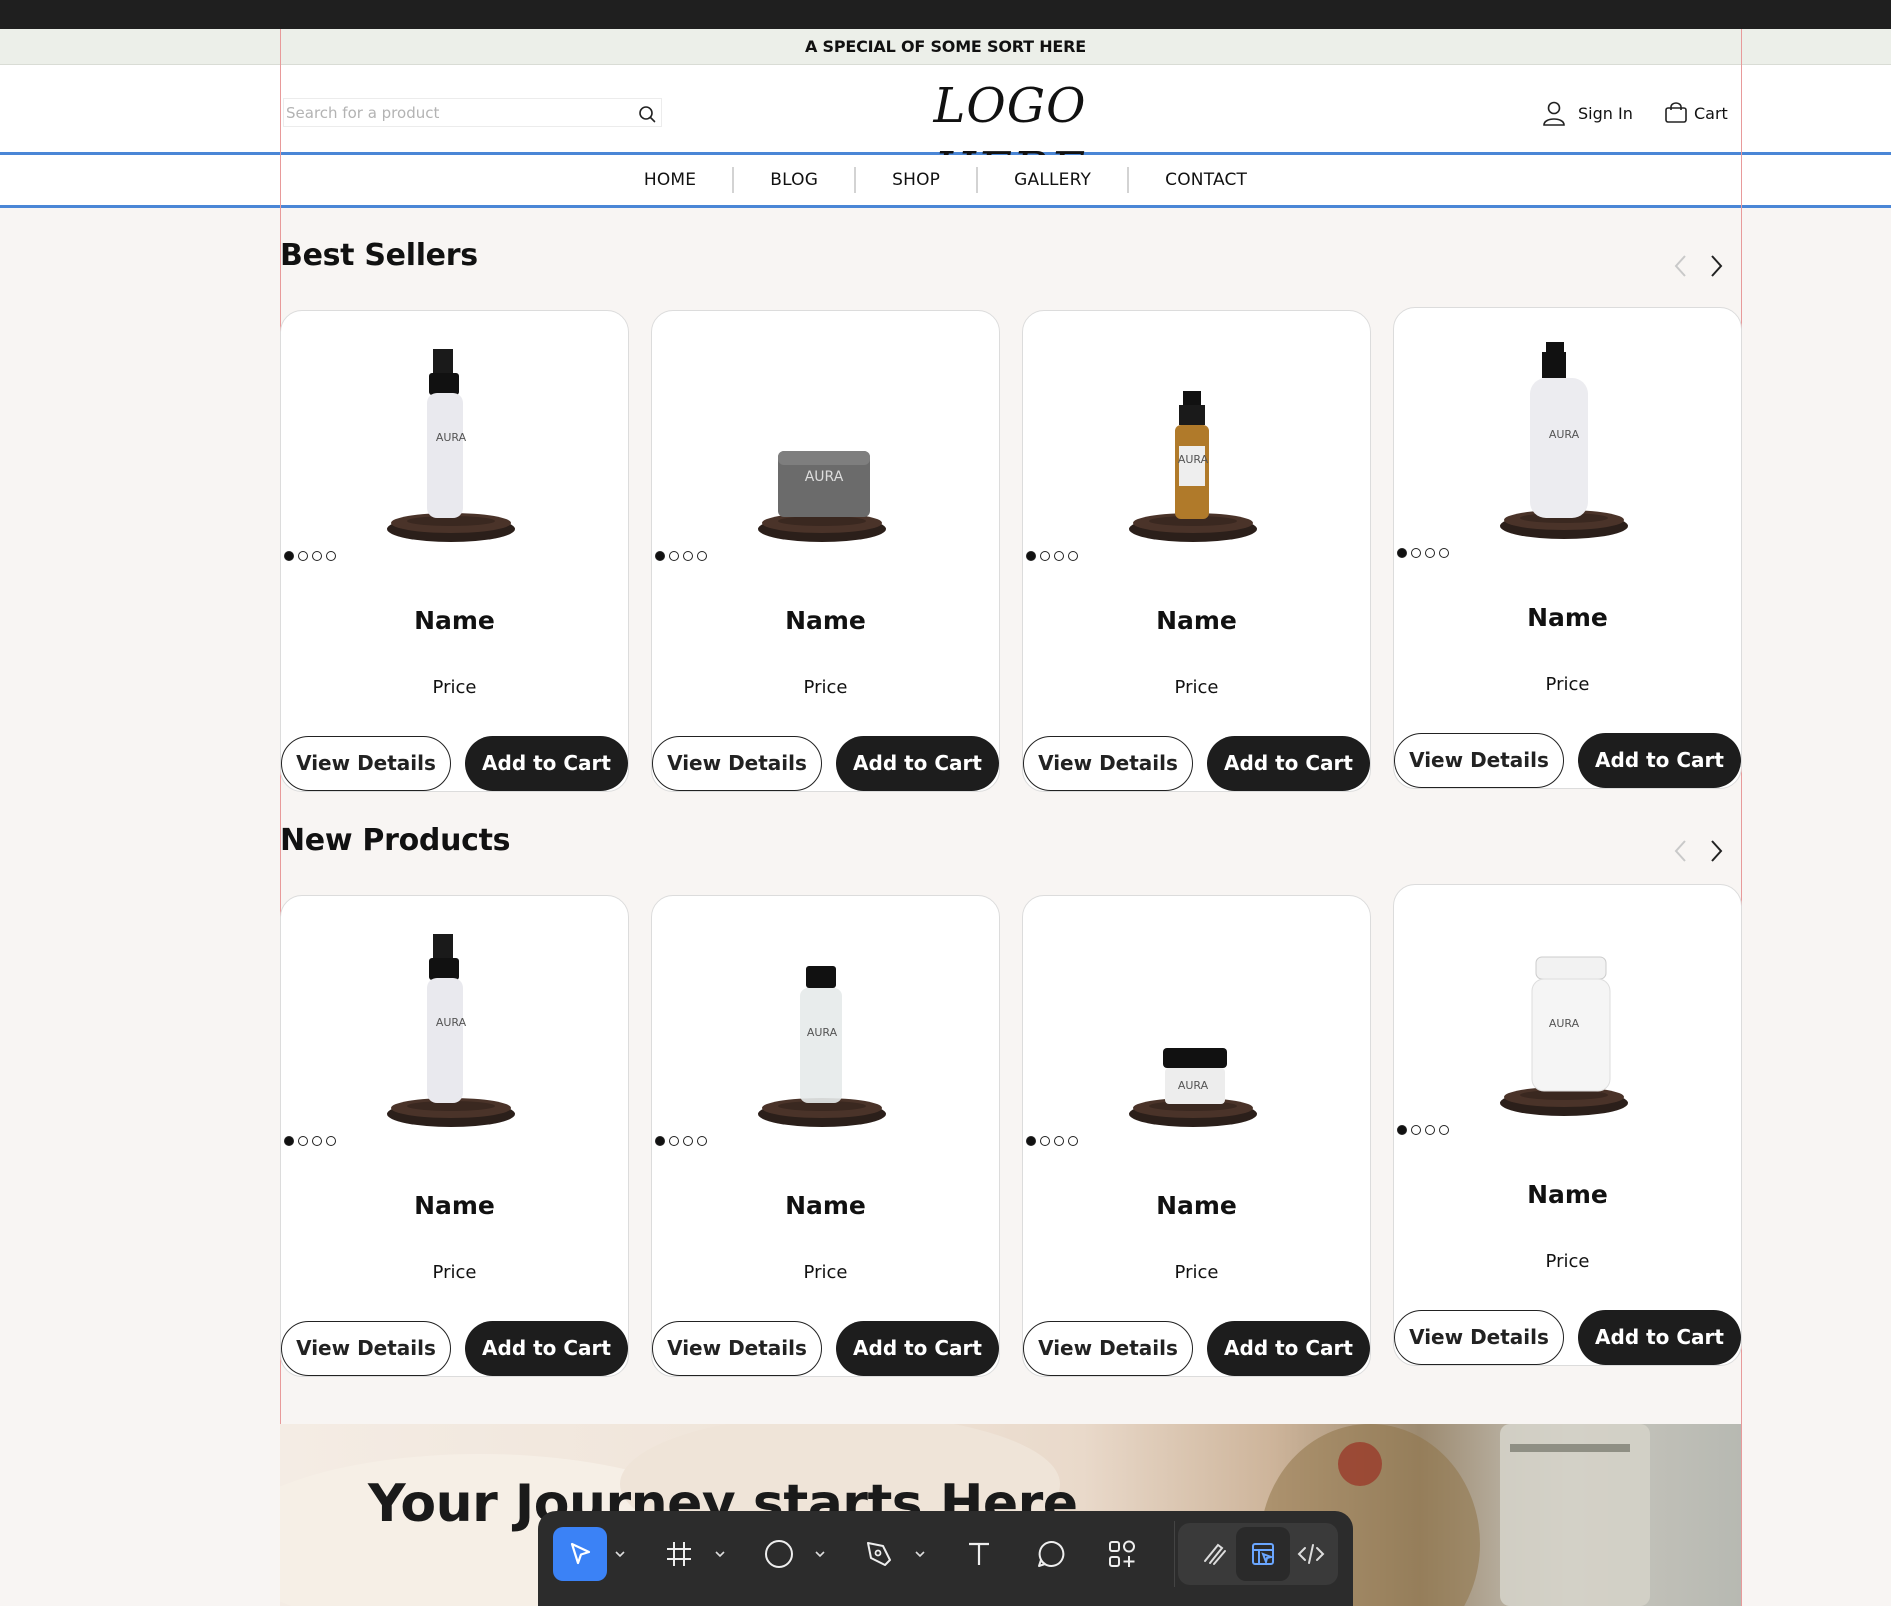 The image size is (1891, 1606). I want to click on nav-item-shop: SHOP, so click(917, 180).